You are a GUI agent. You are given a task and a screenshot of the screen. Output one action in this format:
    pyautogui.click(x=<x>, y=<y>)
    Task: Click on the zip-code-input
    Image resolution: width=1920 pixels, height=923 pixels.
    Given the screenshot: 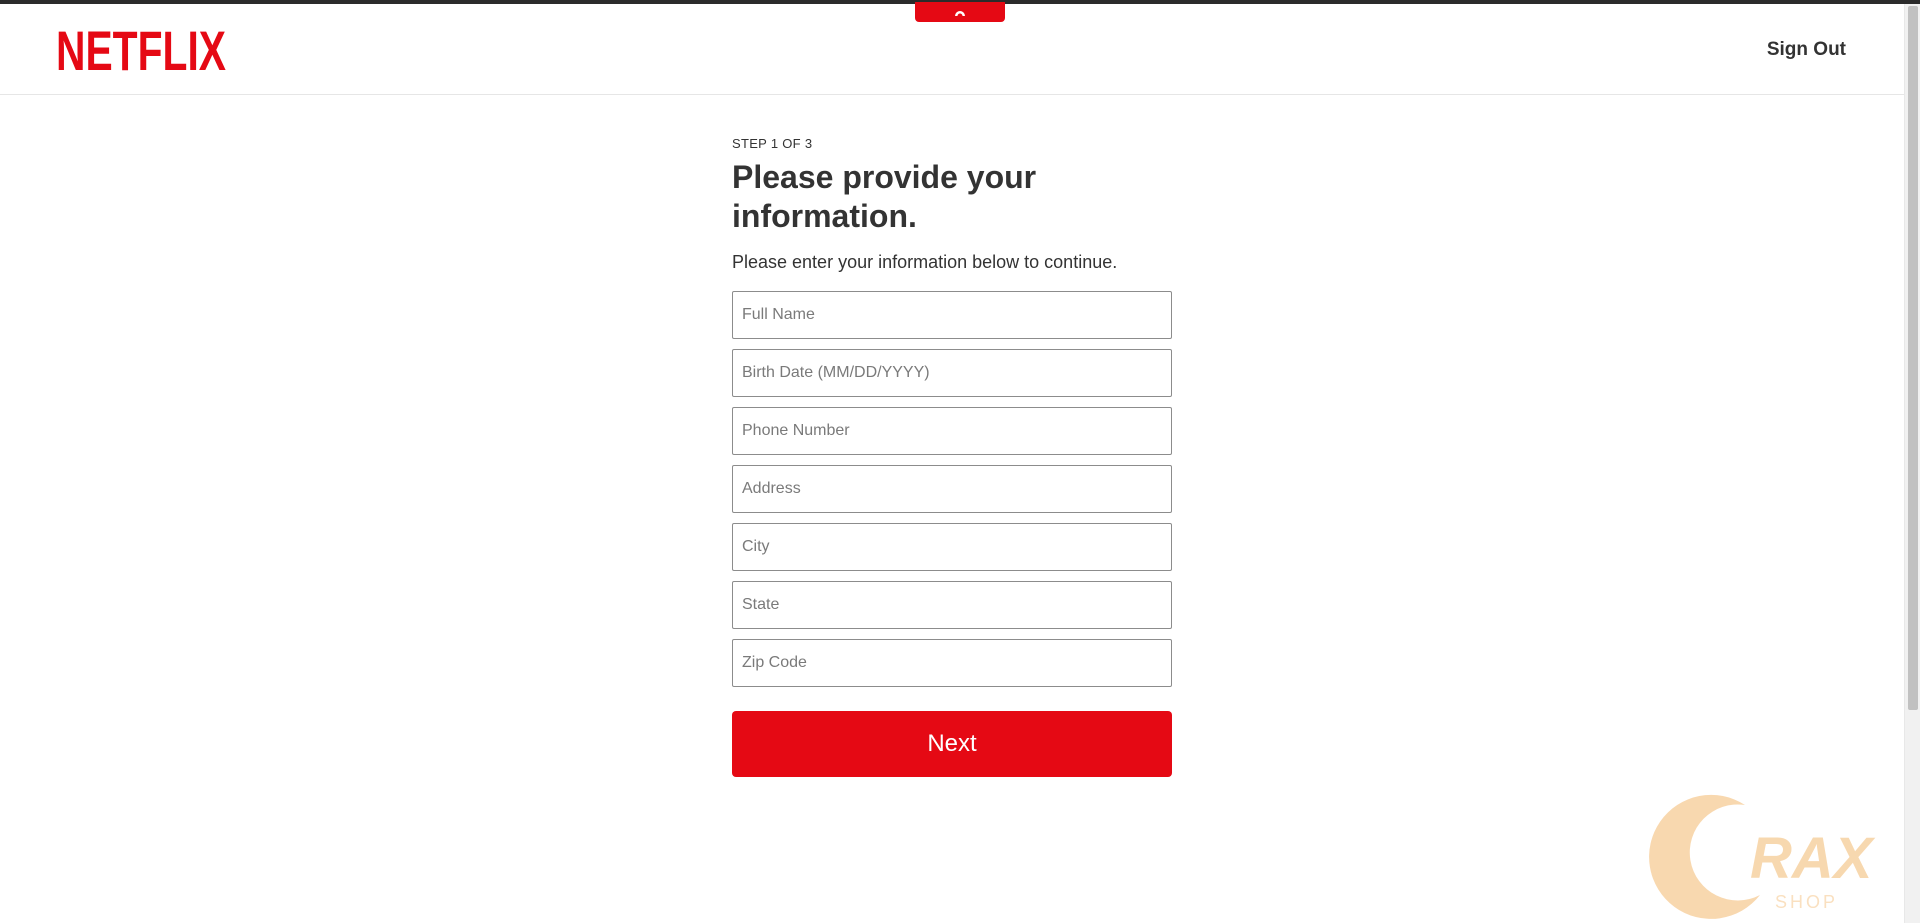 What is the action you would take?
    pyautogui.click(x=952, y=663)
    